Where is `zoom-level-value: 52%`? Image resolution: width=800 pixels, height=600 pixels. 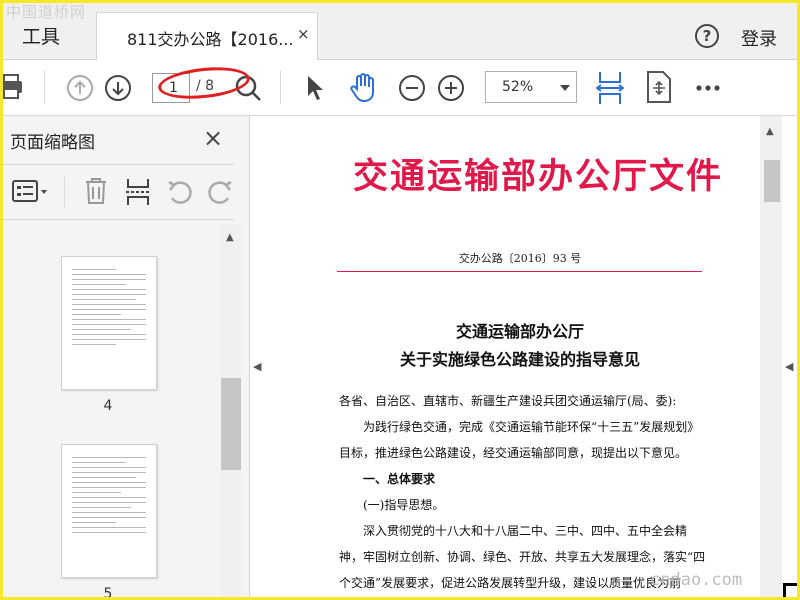 zoom-level-value: 52% is located at coordinates (518, 87).